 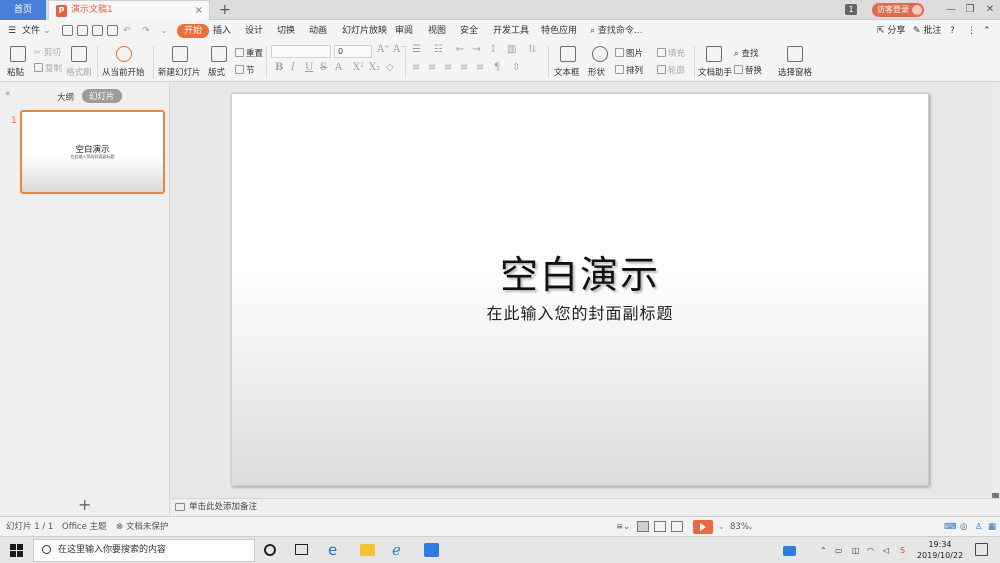 I want to click on justify-icon: ≡, so click(x=464, y=67).